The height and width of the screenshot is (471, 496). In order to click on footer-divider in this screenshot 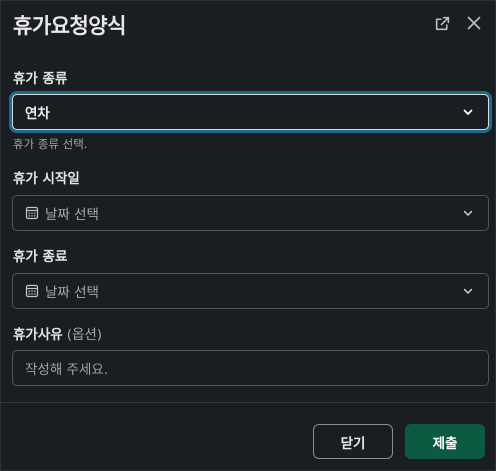, I will do `click(248, 402)`.